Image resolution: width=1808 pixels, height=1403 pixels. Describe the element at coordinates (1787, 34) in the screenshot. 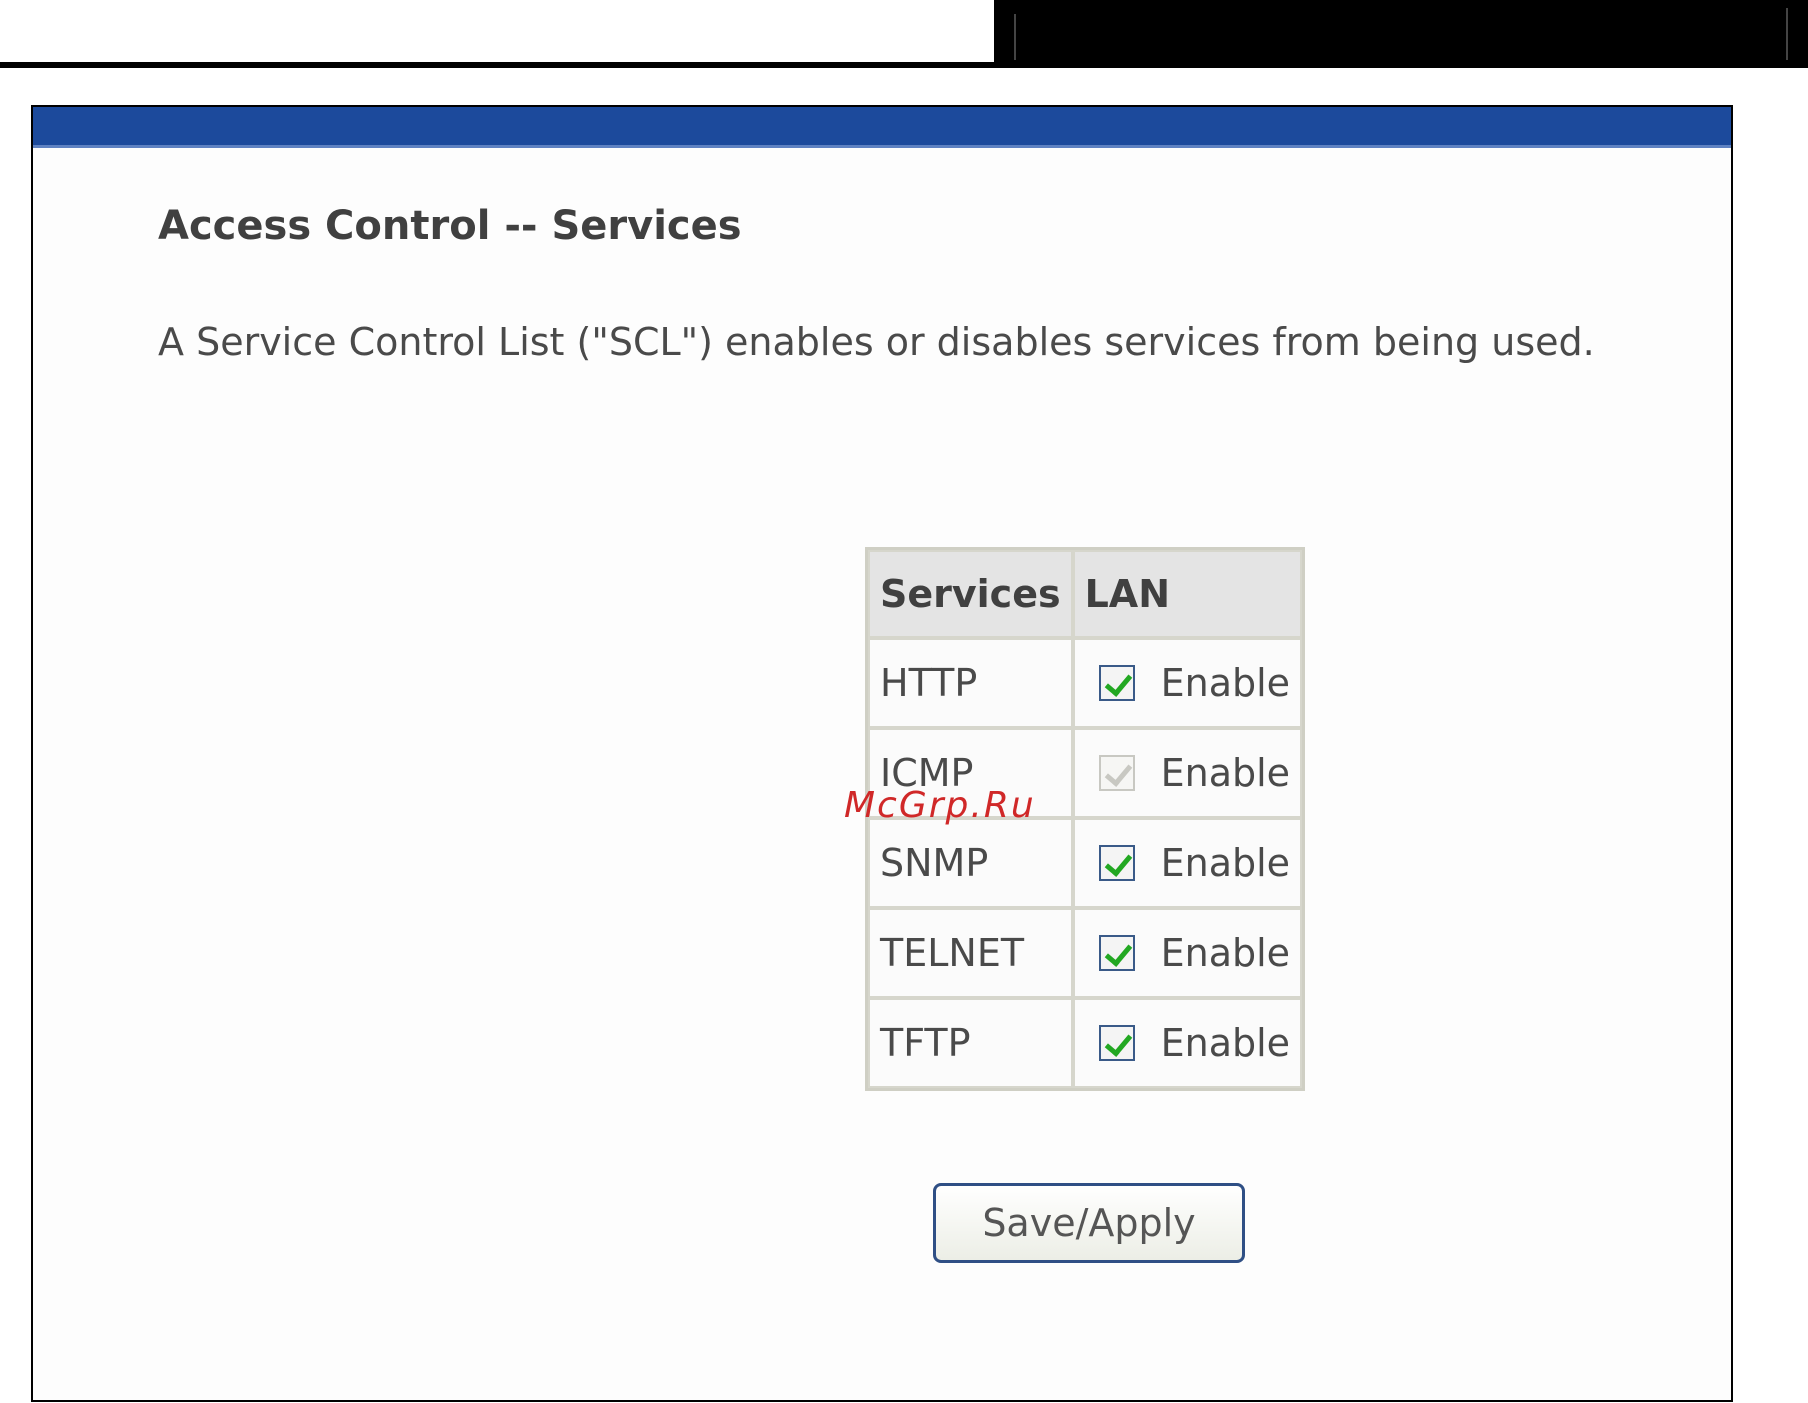

I see `header-notch-right` at that location.